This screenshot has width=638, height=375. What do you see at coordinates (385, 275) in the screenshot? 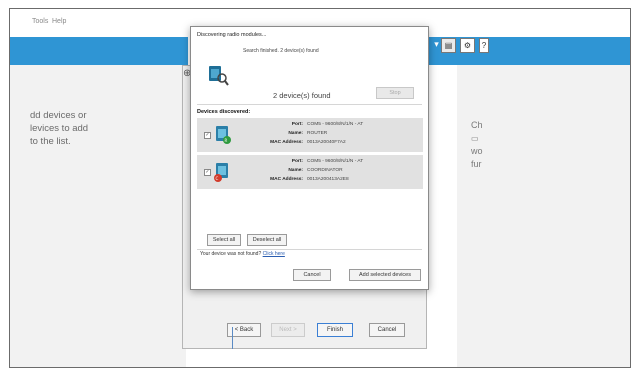
I see `add-selected-button: Add selected devices` at bounding box center [385, 275].